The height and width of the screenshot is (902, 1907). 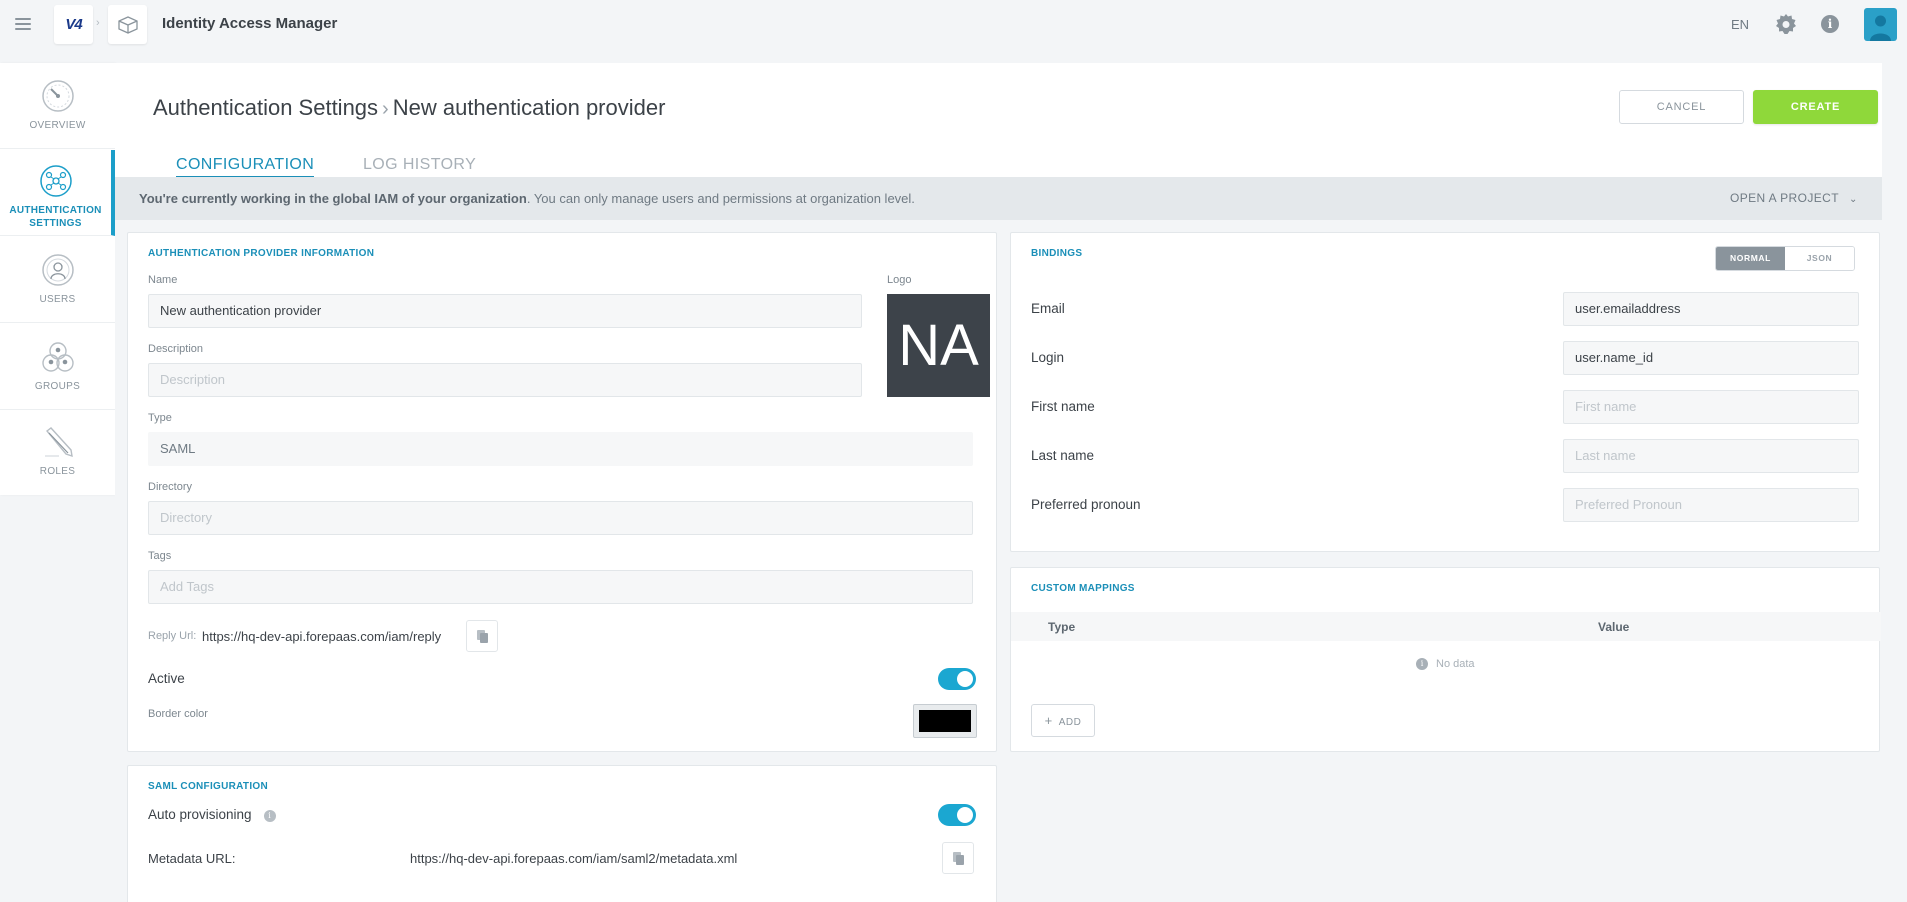 I want to click on page-title: New authentication provider, so click(x=529, y=107).